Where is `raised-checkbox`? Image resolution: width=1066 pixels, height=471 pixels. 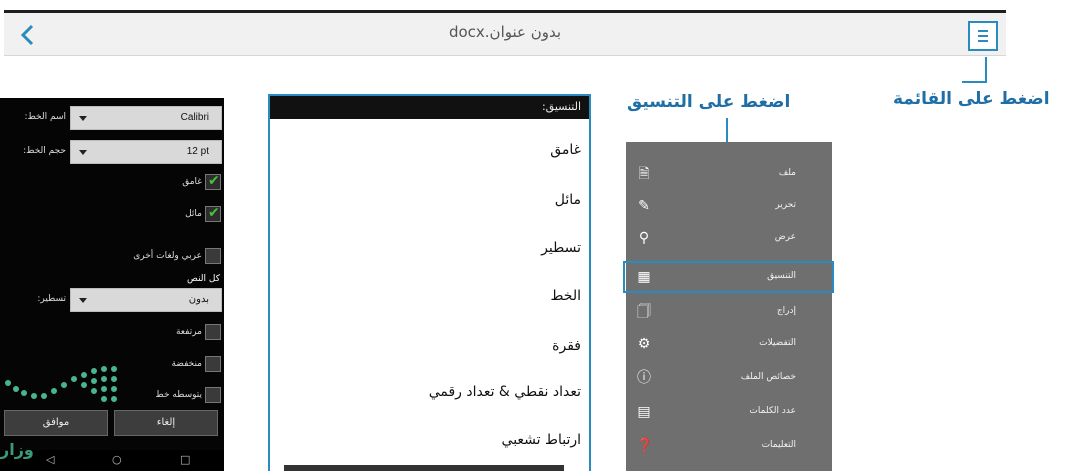
raised-checkbox is located at coordinates (213, 332).